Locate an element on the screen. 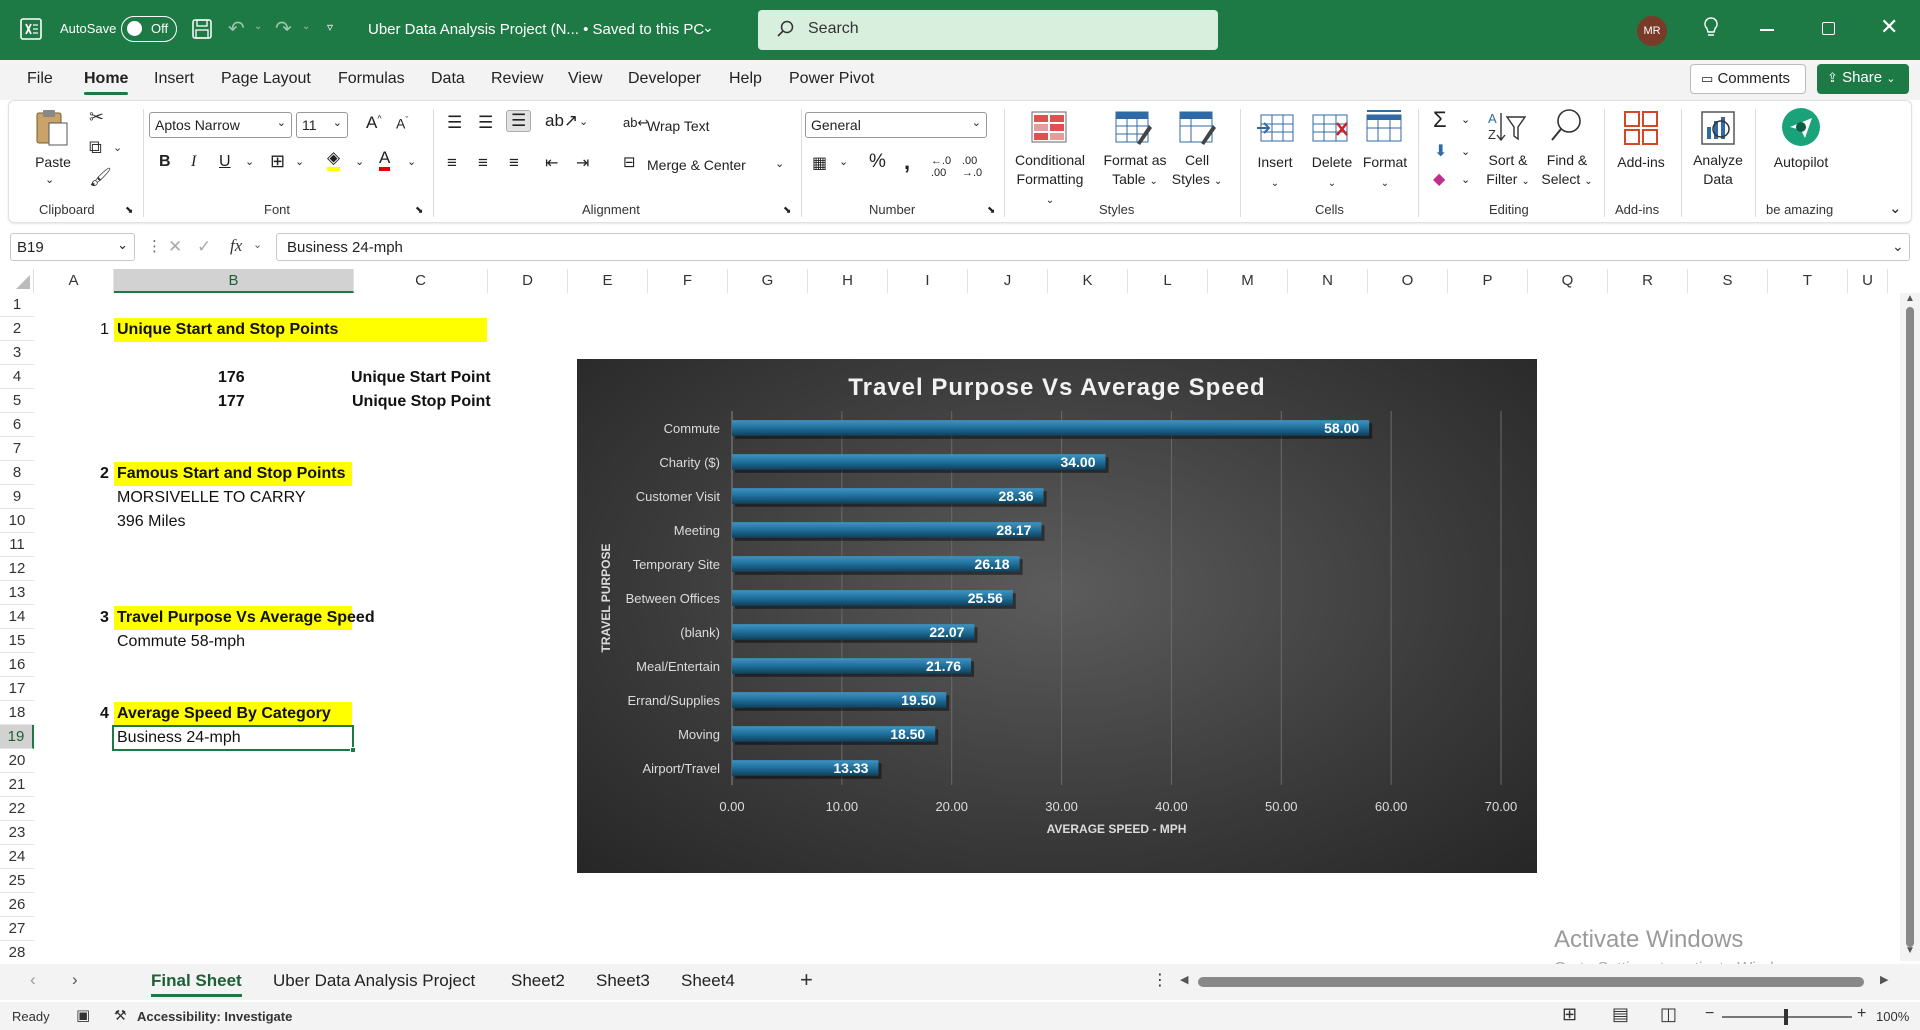 The height and width of the screenshot is (1030, 1920). underline-dropdown-icon: ⌄ is located at coordinates (249, 161).